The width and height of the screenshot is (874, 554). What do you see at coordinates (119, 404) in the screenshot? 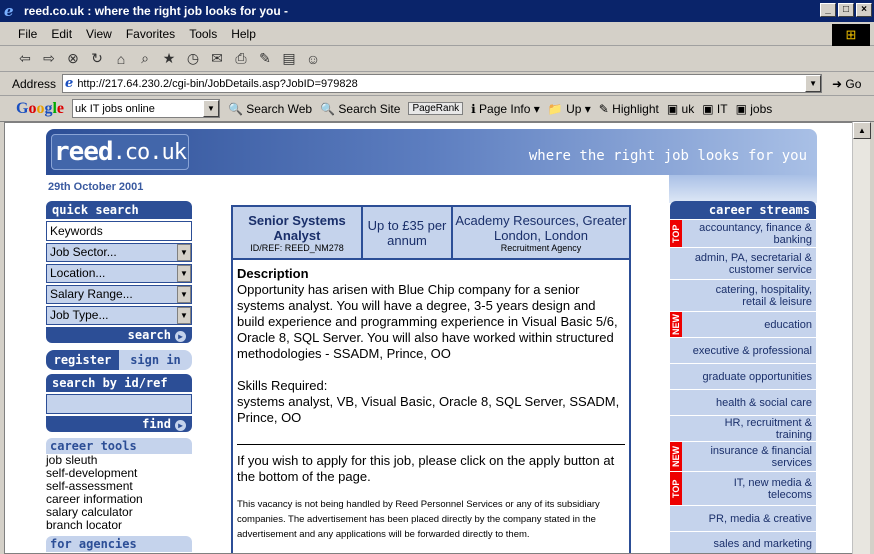
I see `id-ref-input` at bounding box center [119, 404].